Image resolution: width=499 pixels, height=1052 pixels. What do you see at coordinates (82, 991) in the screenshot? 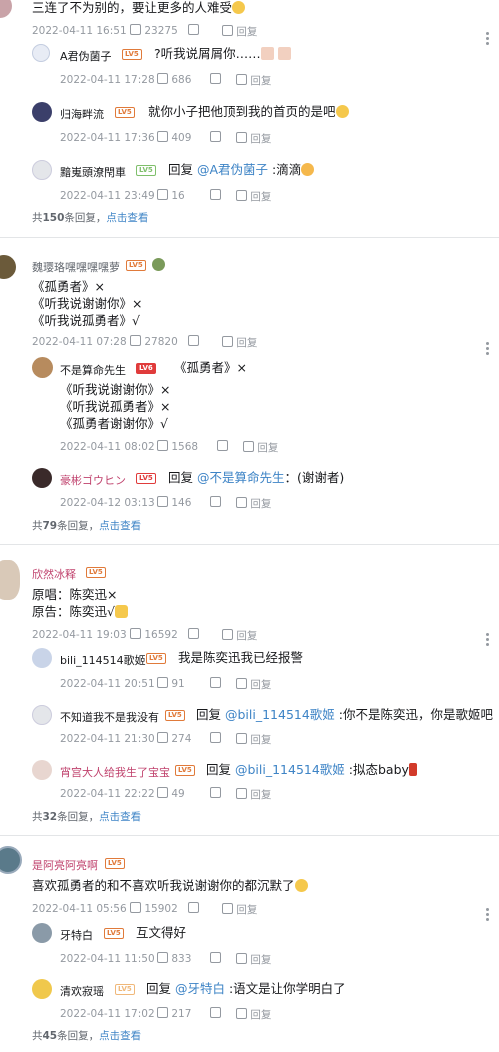
I see `reply-username: 清欢寂瑶` at bounding box center [82, 991].